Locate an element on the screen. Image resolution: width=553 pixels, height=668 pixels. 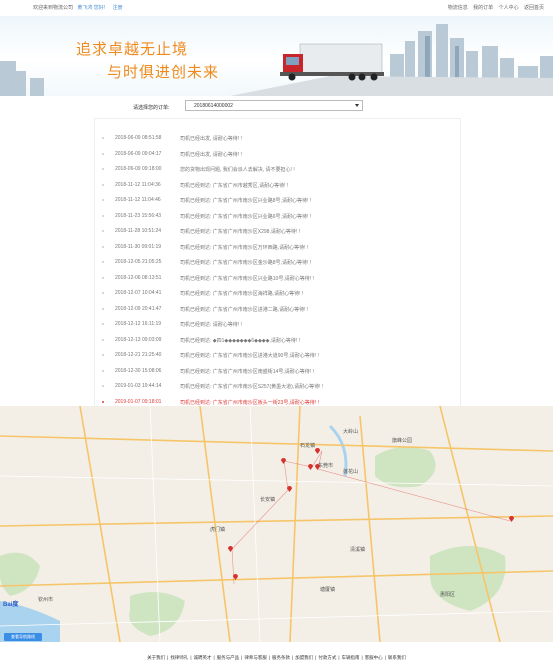
top-bar-right: 物流信息 我的订单 个人中心 返回首页 is located at coordinates (494, 7).